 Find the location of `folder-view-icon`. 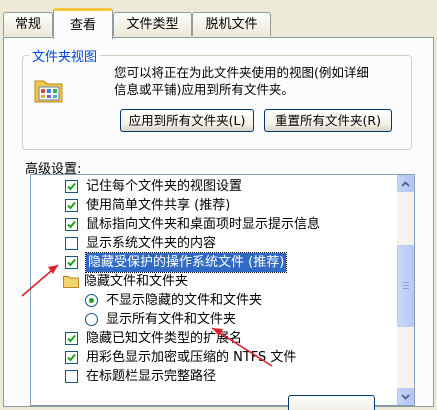

folder-view-icon is located at coordinates (48, 91).